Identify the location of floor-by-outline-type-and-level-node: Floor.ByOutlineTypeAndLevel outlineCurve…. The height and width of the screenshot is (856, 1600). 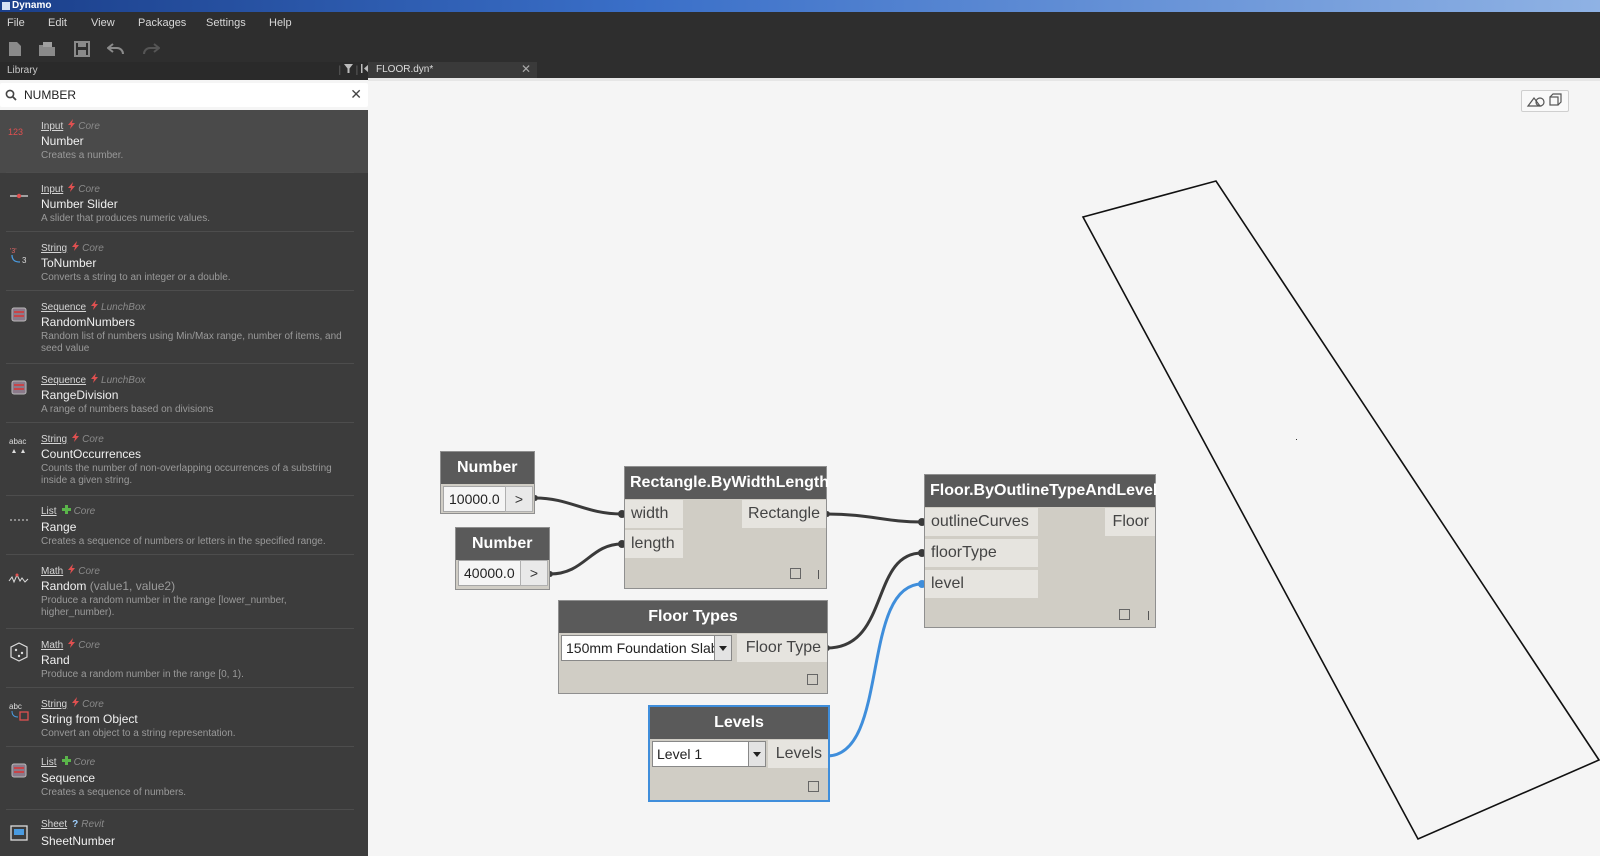
(1040, 551).